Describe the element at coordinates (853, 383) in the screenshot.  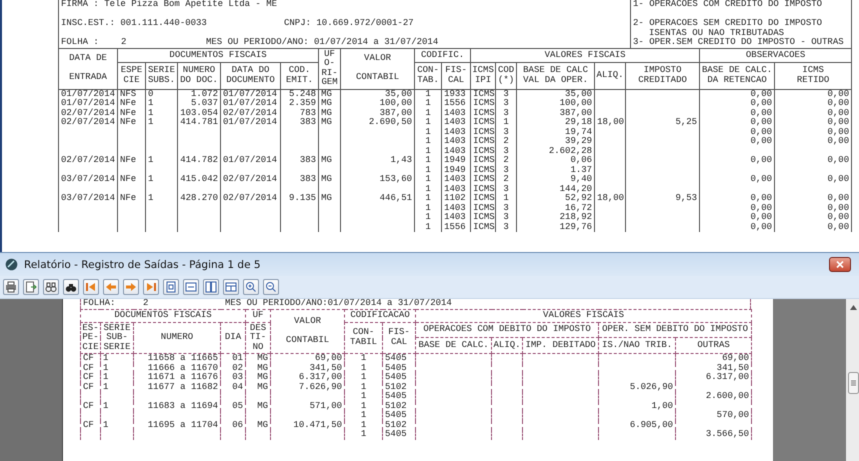
I see `scroll-thumb` at that location.